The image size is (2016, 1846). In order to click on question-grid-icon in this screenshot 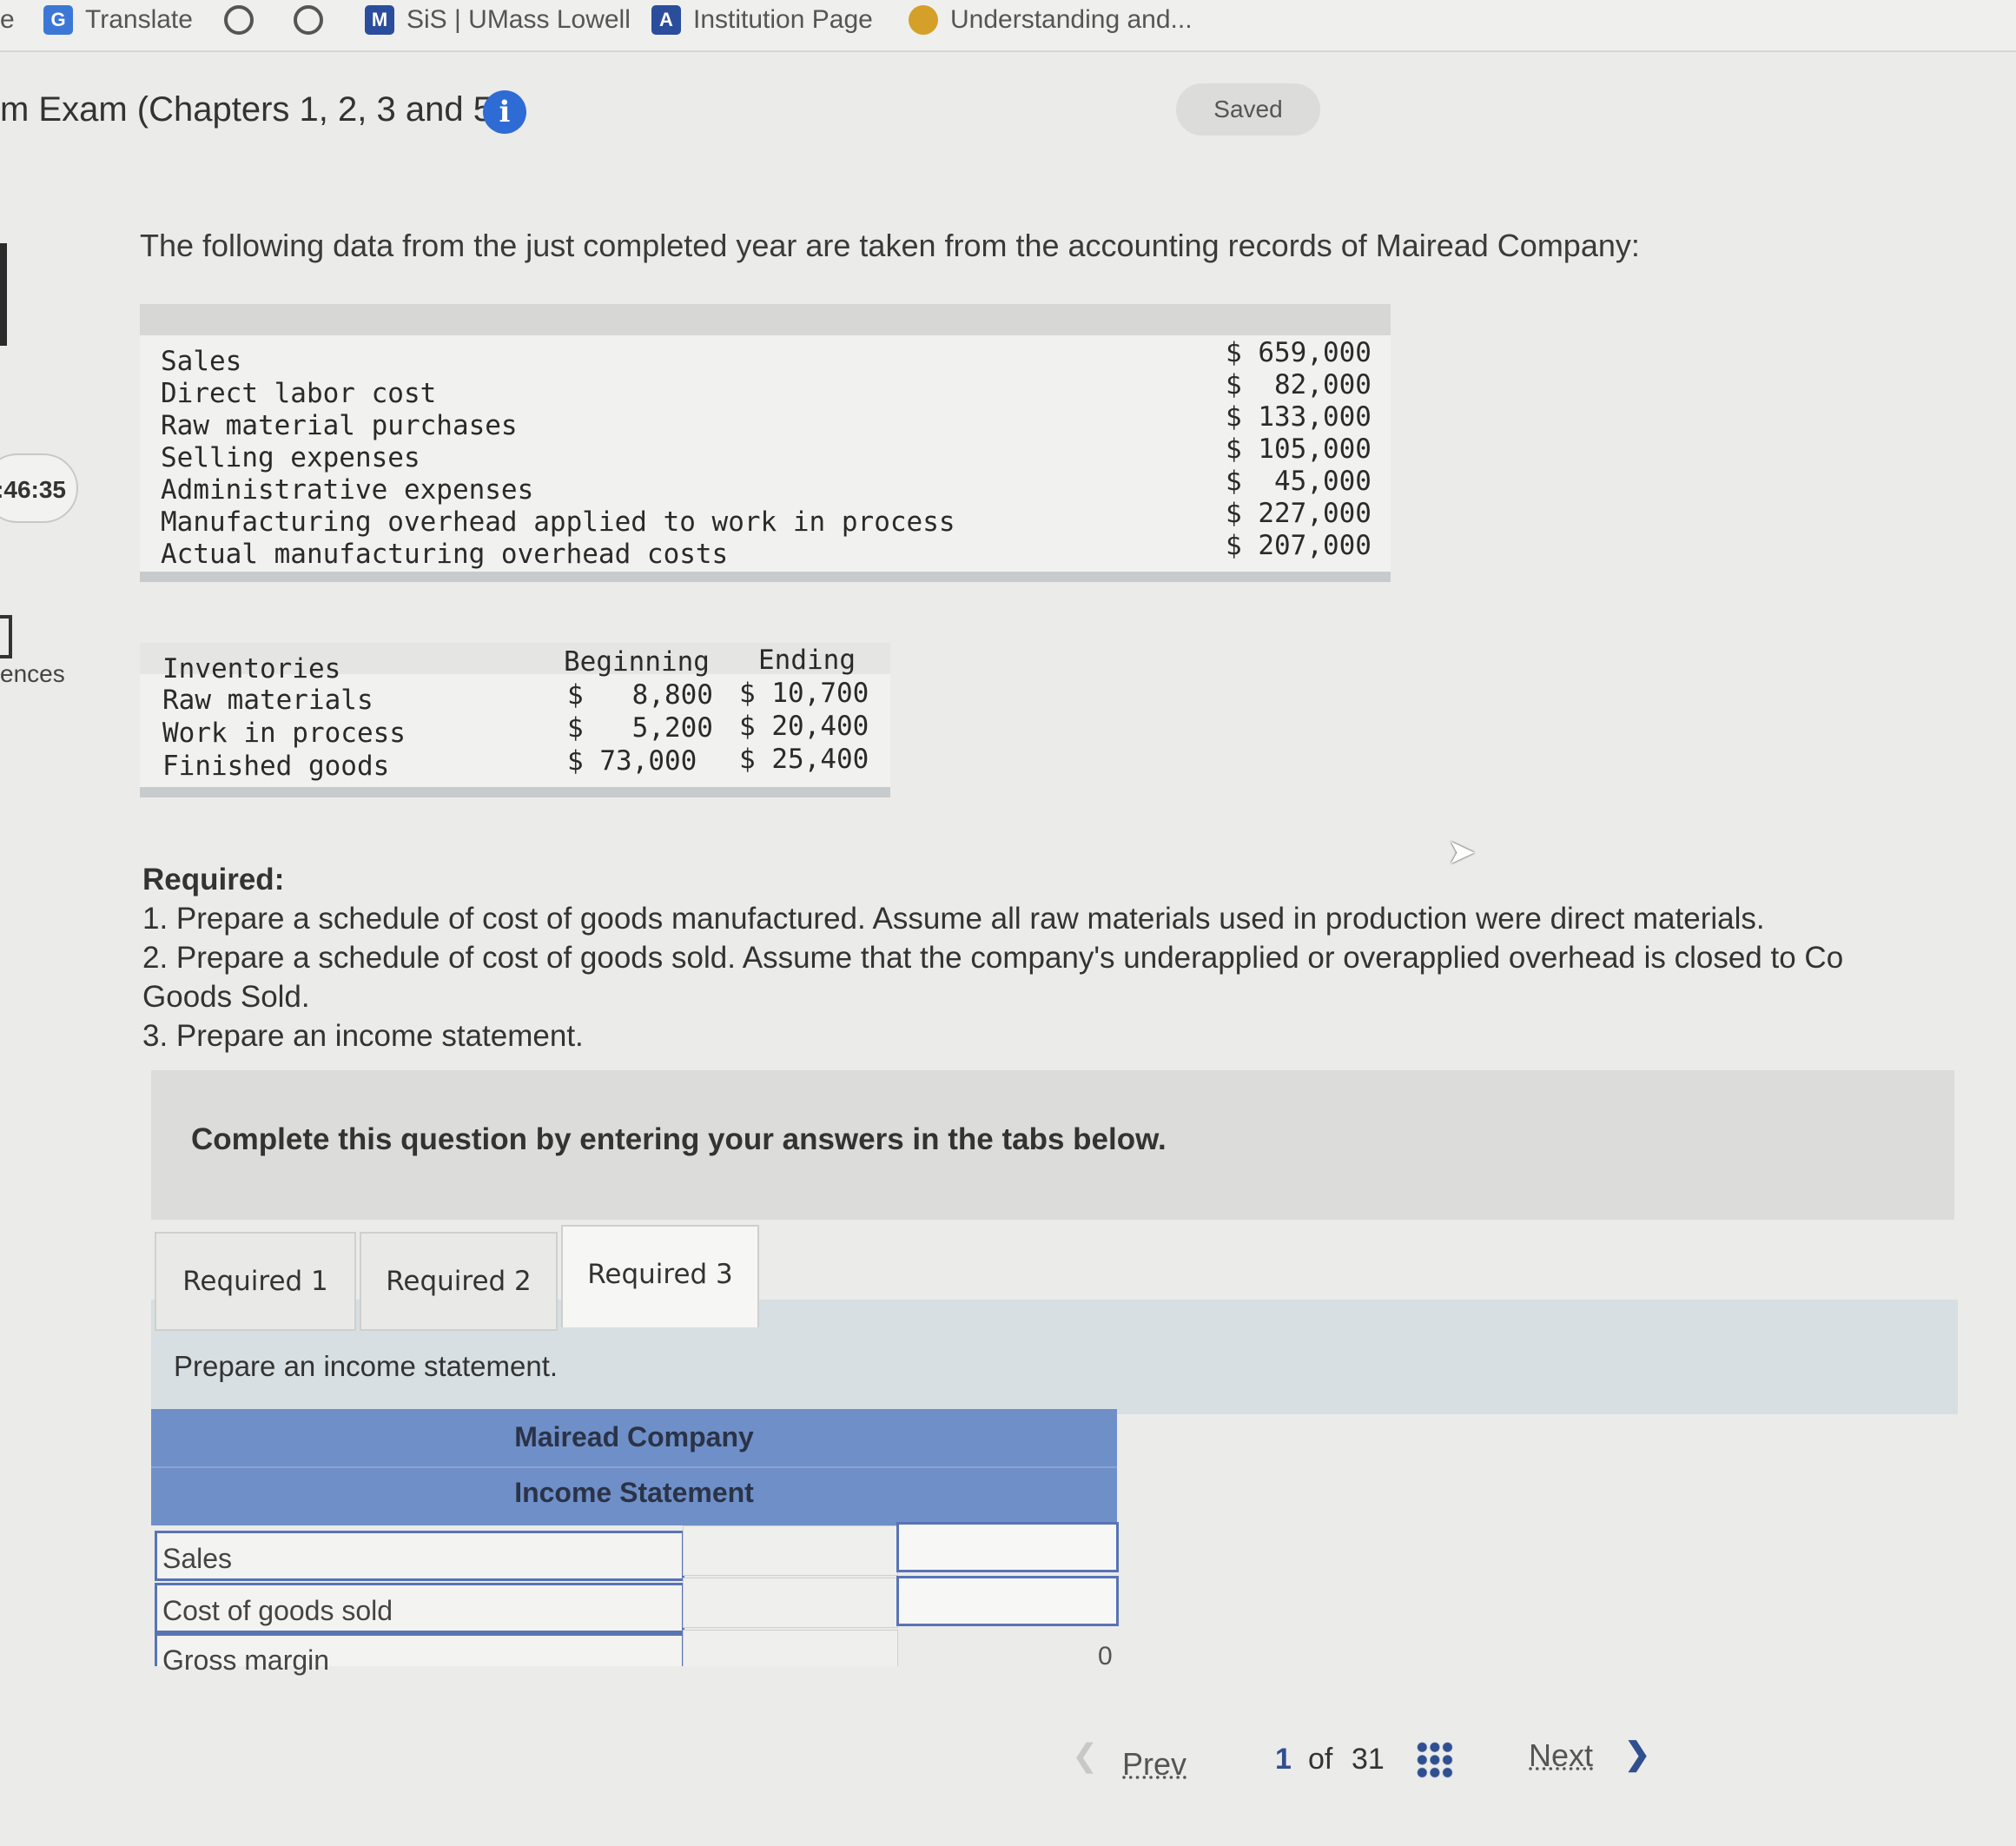, I will do `click(1435, 1760)`.